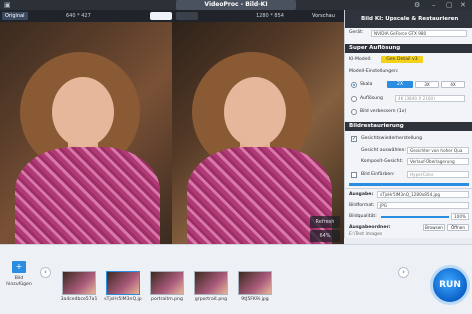 This screenshot has height=314, width=472. Describe the element at coordinates (211, 299) in the screenshot. I see `thumb-4-name: grportrait.png` at that location.